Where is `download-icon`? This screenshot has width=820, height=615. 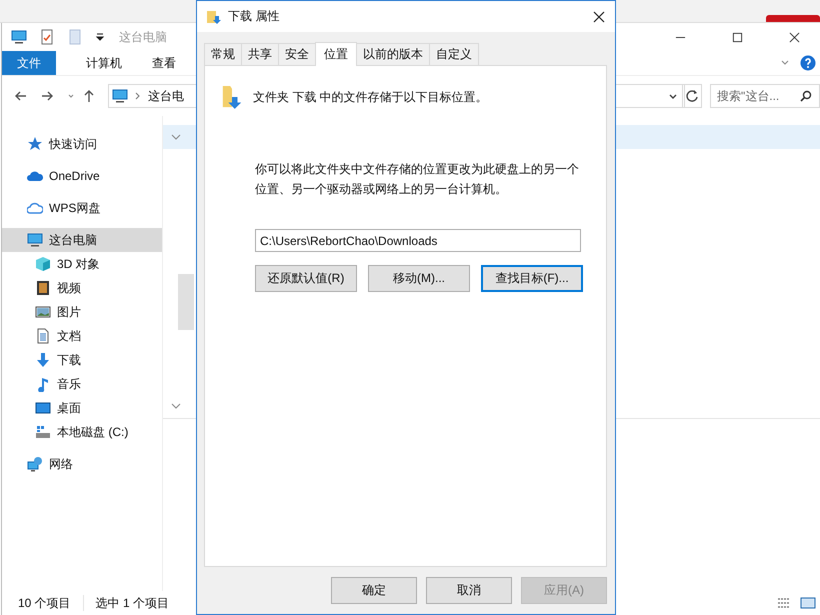
download-icon is located at coordinates (43, 360).